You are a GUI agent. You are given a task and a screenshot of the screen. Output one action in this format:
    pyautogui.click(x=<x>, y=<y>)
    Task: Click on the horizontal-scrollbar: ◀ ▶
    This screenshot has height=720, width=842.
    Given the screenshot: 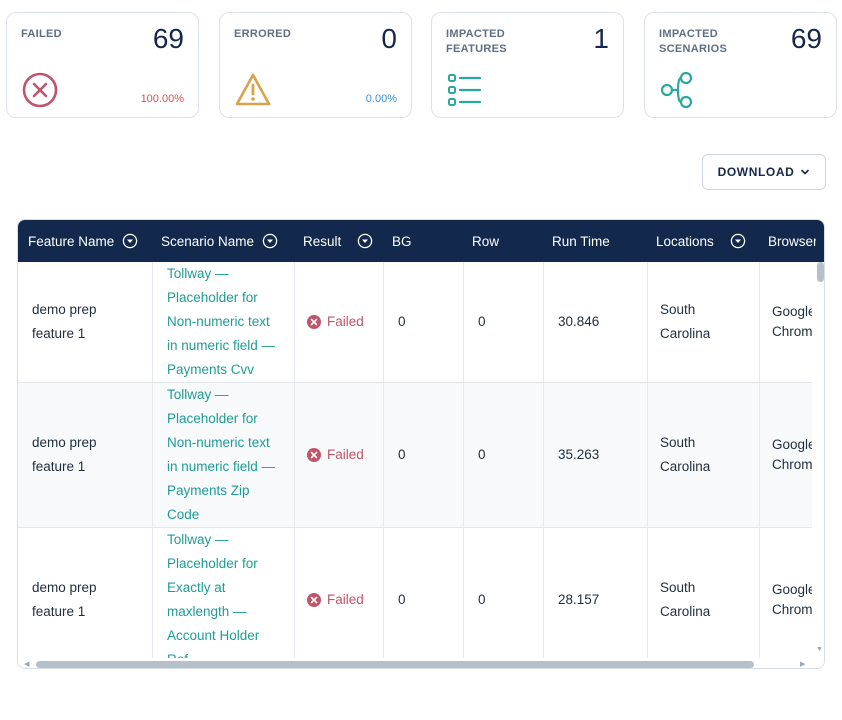 What is the action you would take?
    pyautogui.click(x=421, y=663)
    